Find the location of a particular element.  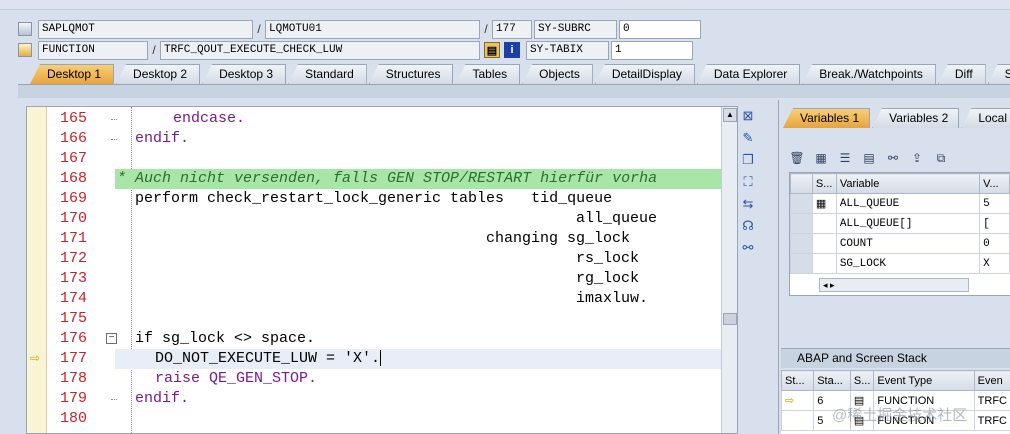

type-field: FUNCTION is located at coordinates (93, 50).